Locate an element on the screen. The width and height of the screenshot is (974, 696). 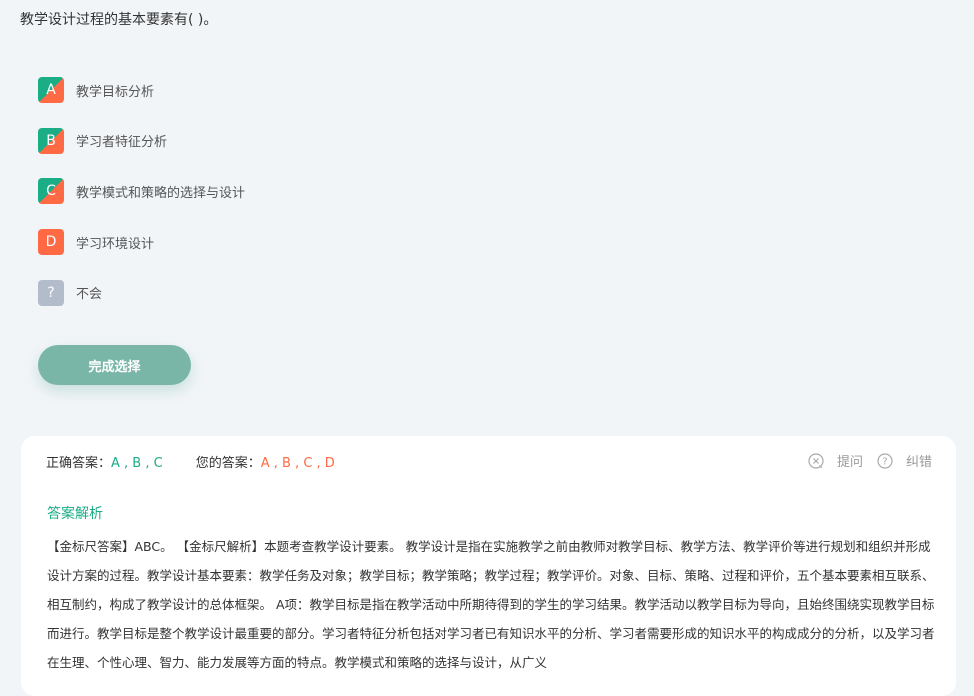
option-d: D 学习环境设计 is located at coordinates (141, 242).